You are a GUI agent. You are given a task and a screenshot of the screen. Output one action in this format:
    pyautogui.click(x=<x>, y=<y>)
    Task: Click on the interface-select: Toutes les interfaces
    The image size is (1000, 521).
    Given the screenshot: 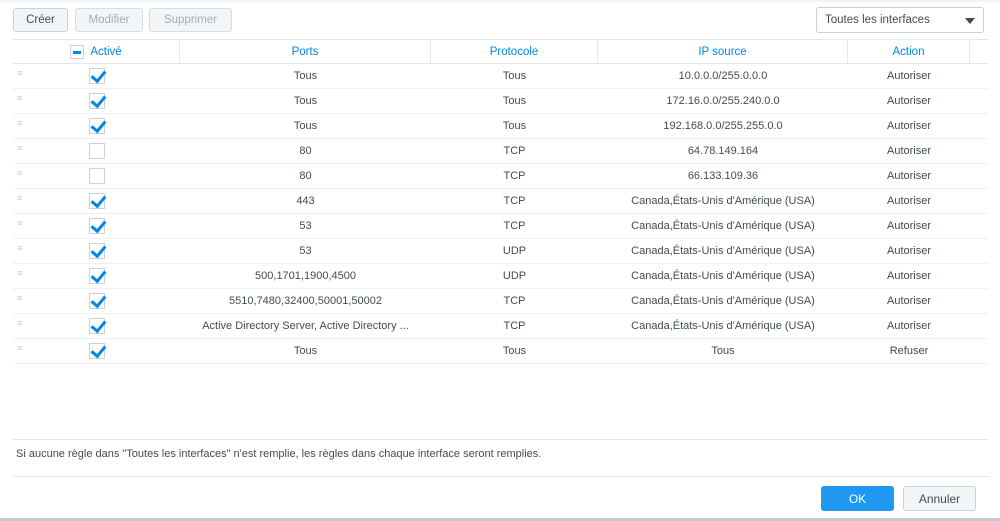 What is the action you would take?
    pyautogui.click(x=900, y=20)
    